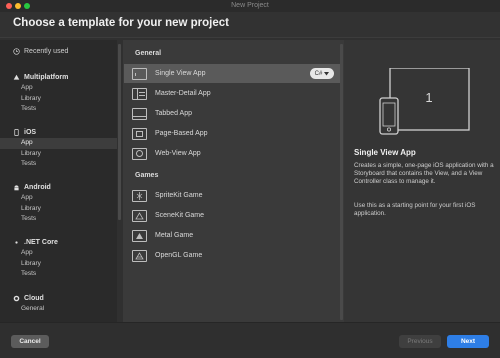  What do you see at coordinates (233, 133) in the screenshot?
I see `template-page-based-app: Page-Based App` at bounding box center [233, 133].